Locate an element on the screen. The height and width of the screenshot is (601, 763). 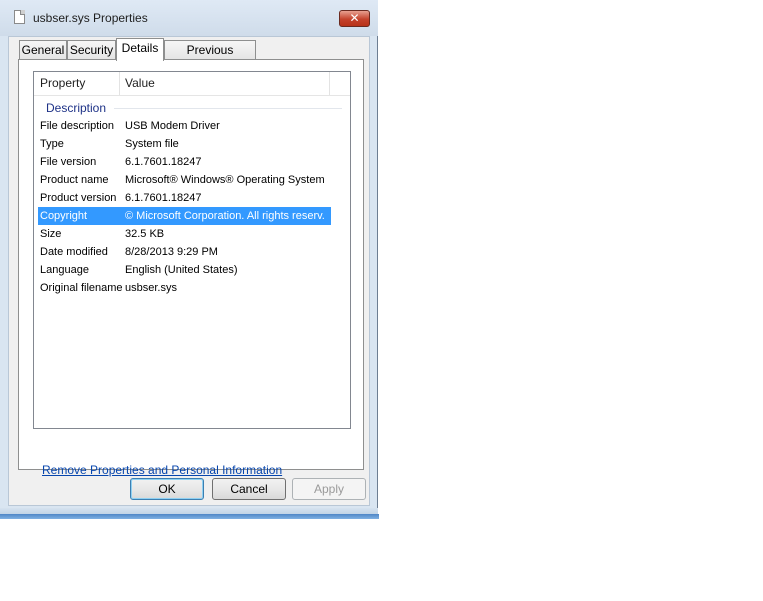
property-name: Date modified is located at coordinates (74, 252).